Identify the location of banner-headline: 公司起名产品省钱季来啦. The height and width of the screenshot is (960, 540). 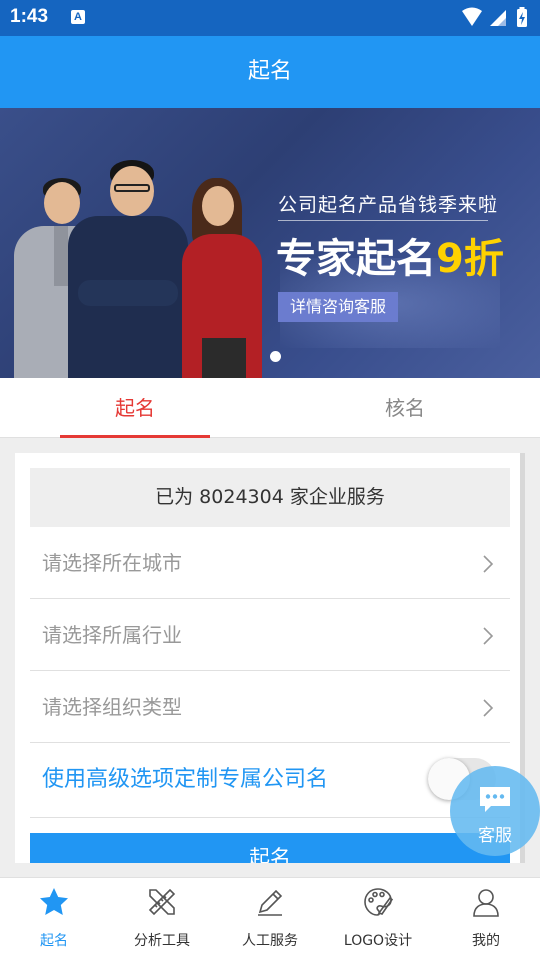
(388, 205).